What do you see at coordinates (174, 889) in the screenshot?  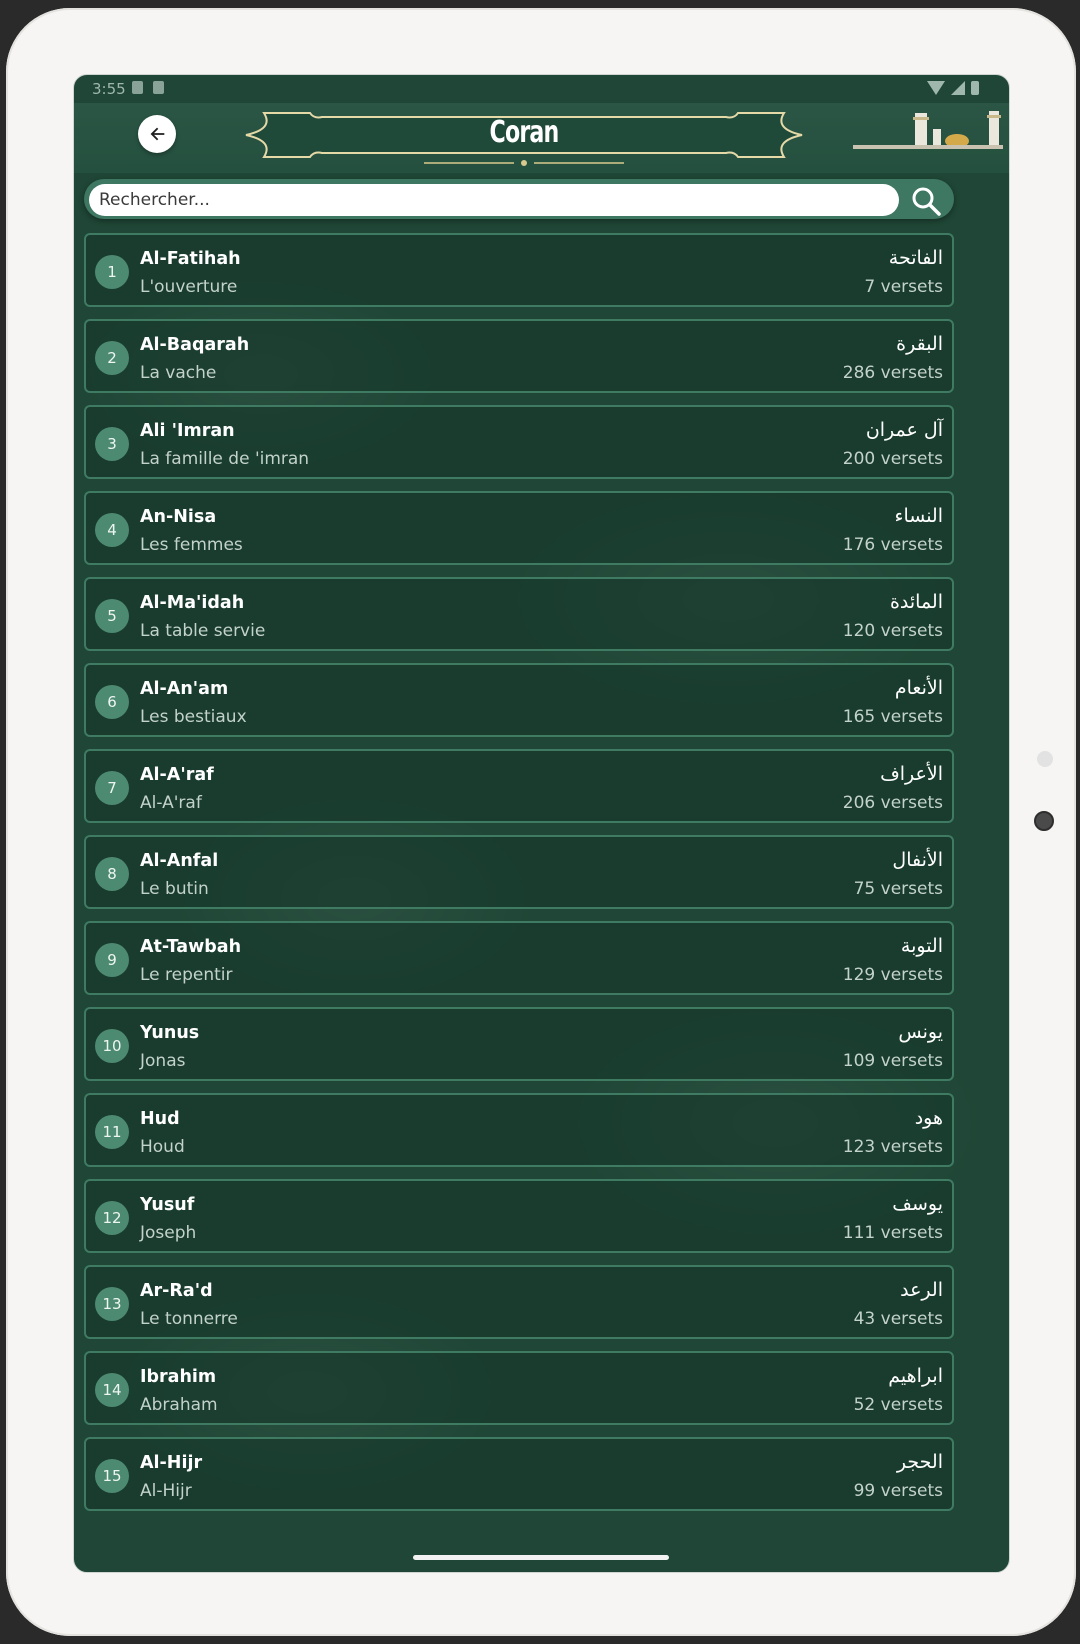 I see `surah-translation: Le butin` at bounding box center [174, 889].